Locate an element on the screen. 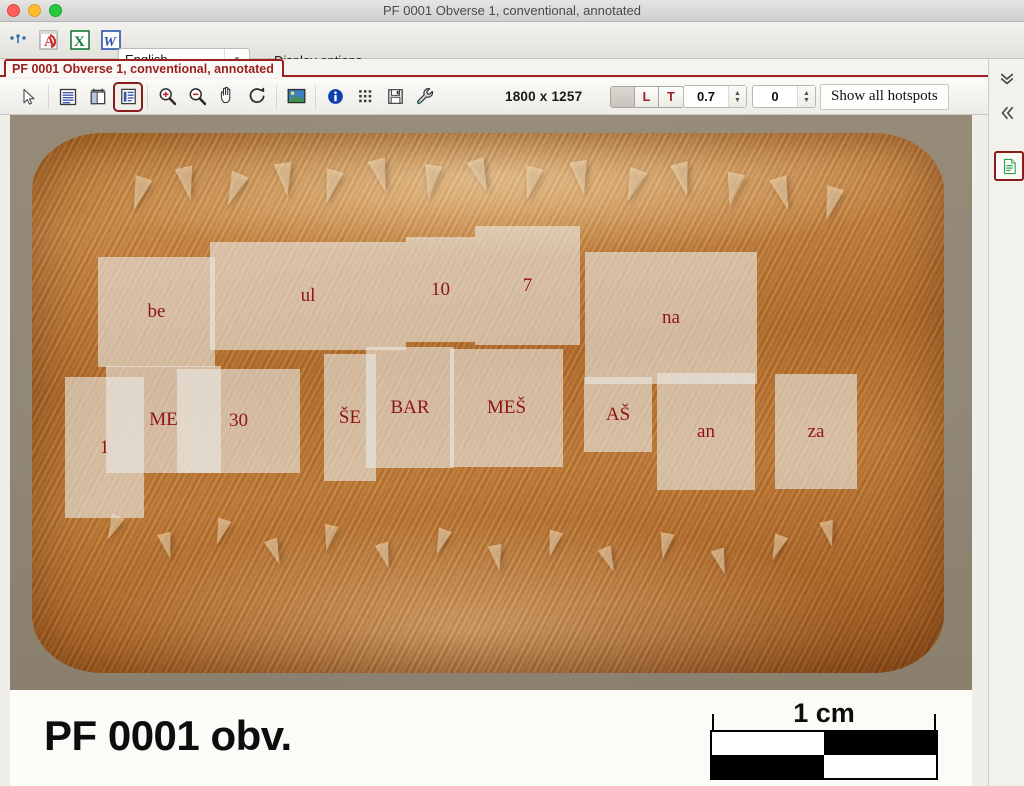  scale-bar: 1 cm is located at coordinates (824, 739).